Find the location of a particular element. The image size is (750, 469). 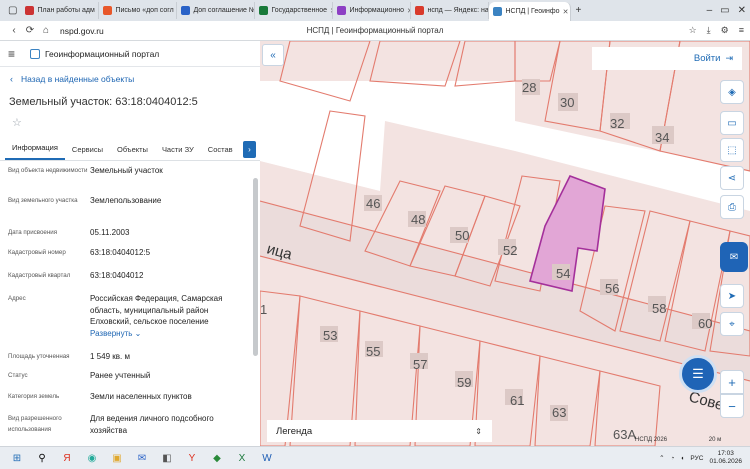

parcel-number: 48 is located at coordinates (418, 219).